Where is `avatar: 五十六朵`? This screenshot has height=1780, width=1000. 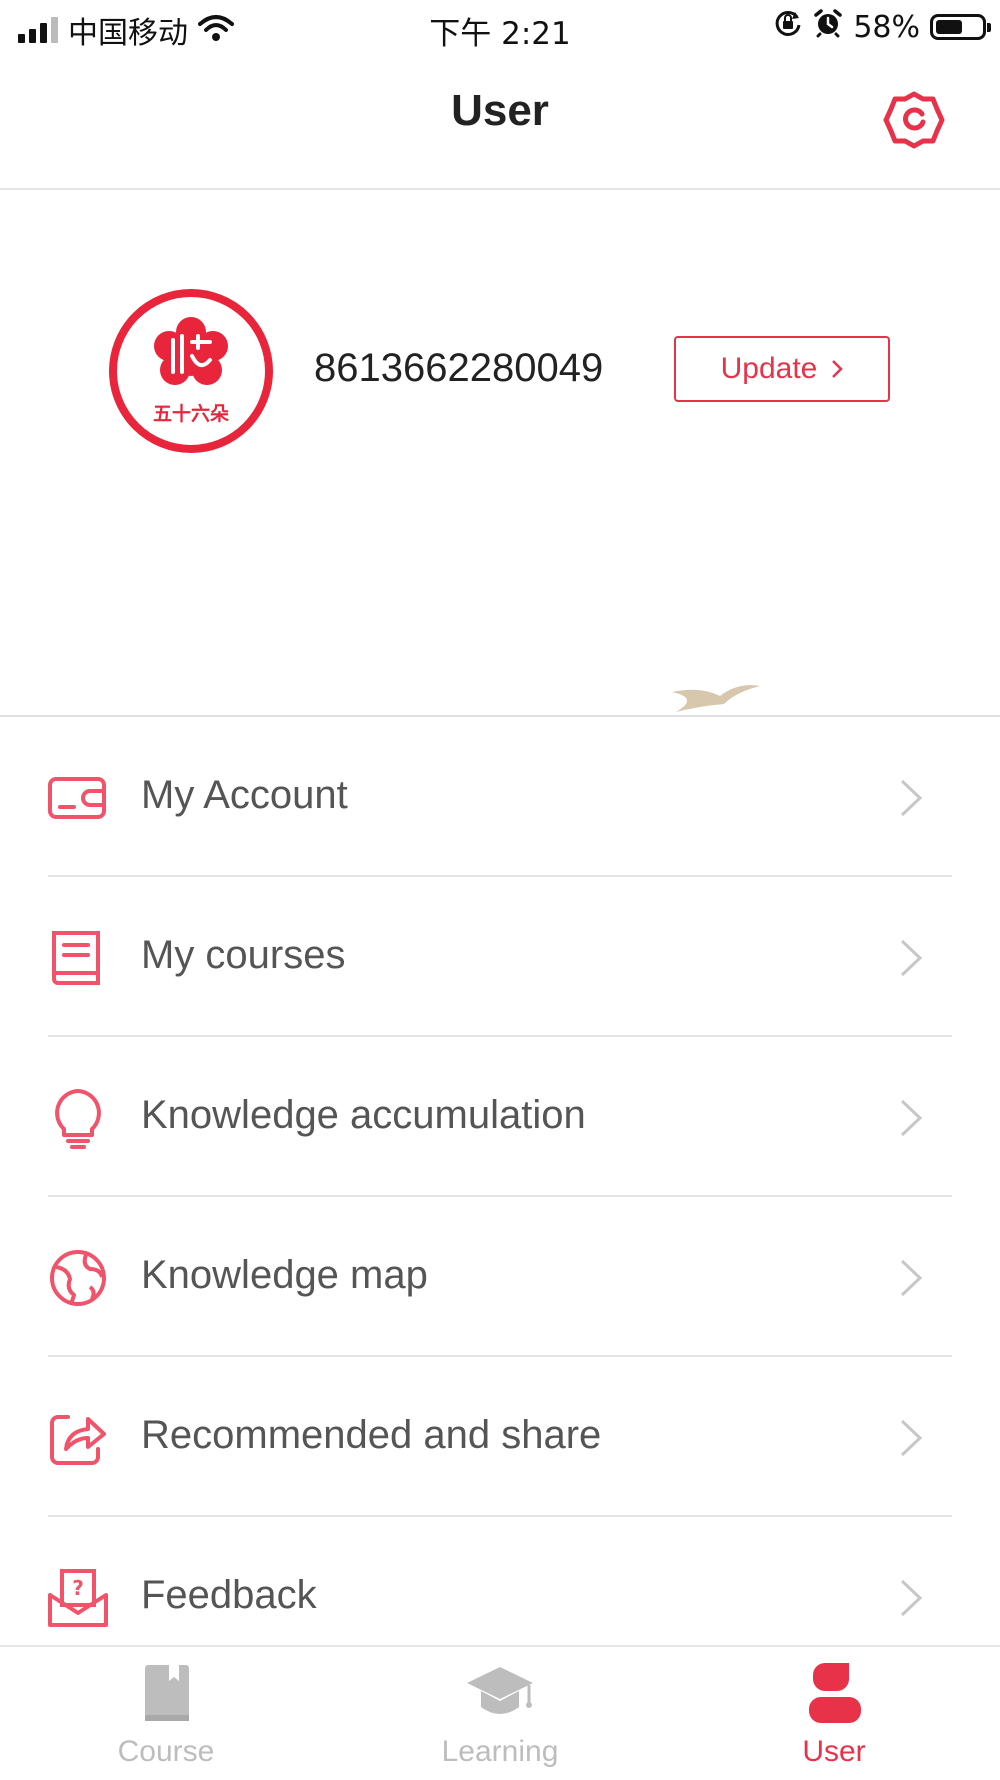
avatar: 五十六朵 is located at coordinates (191, 371).